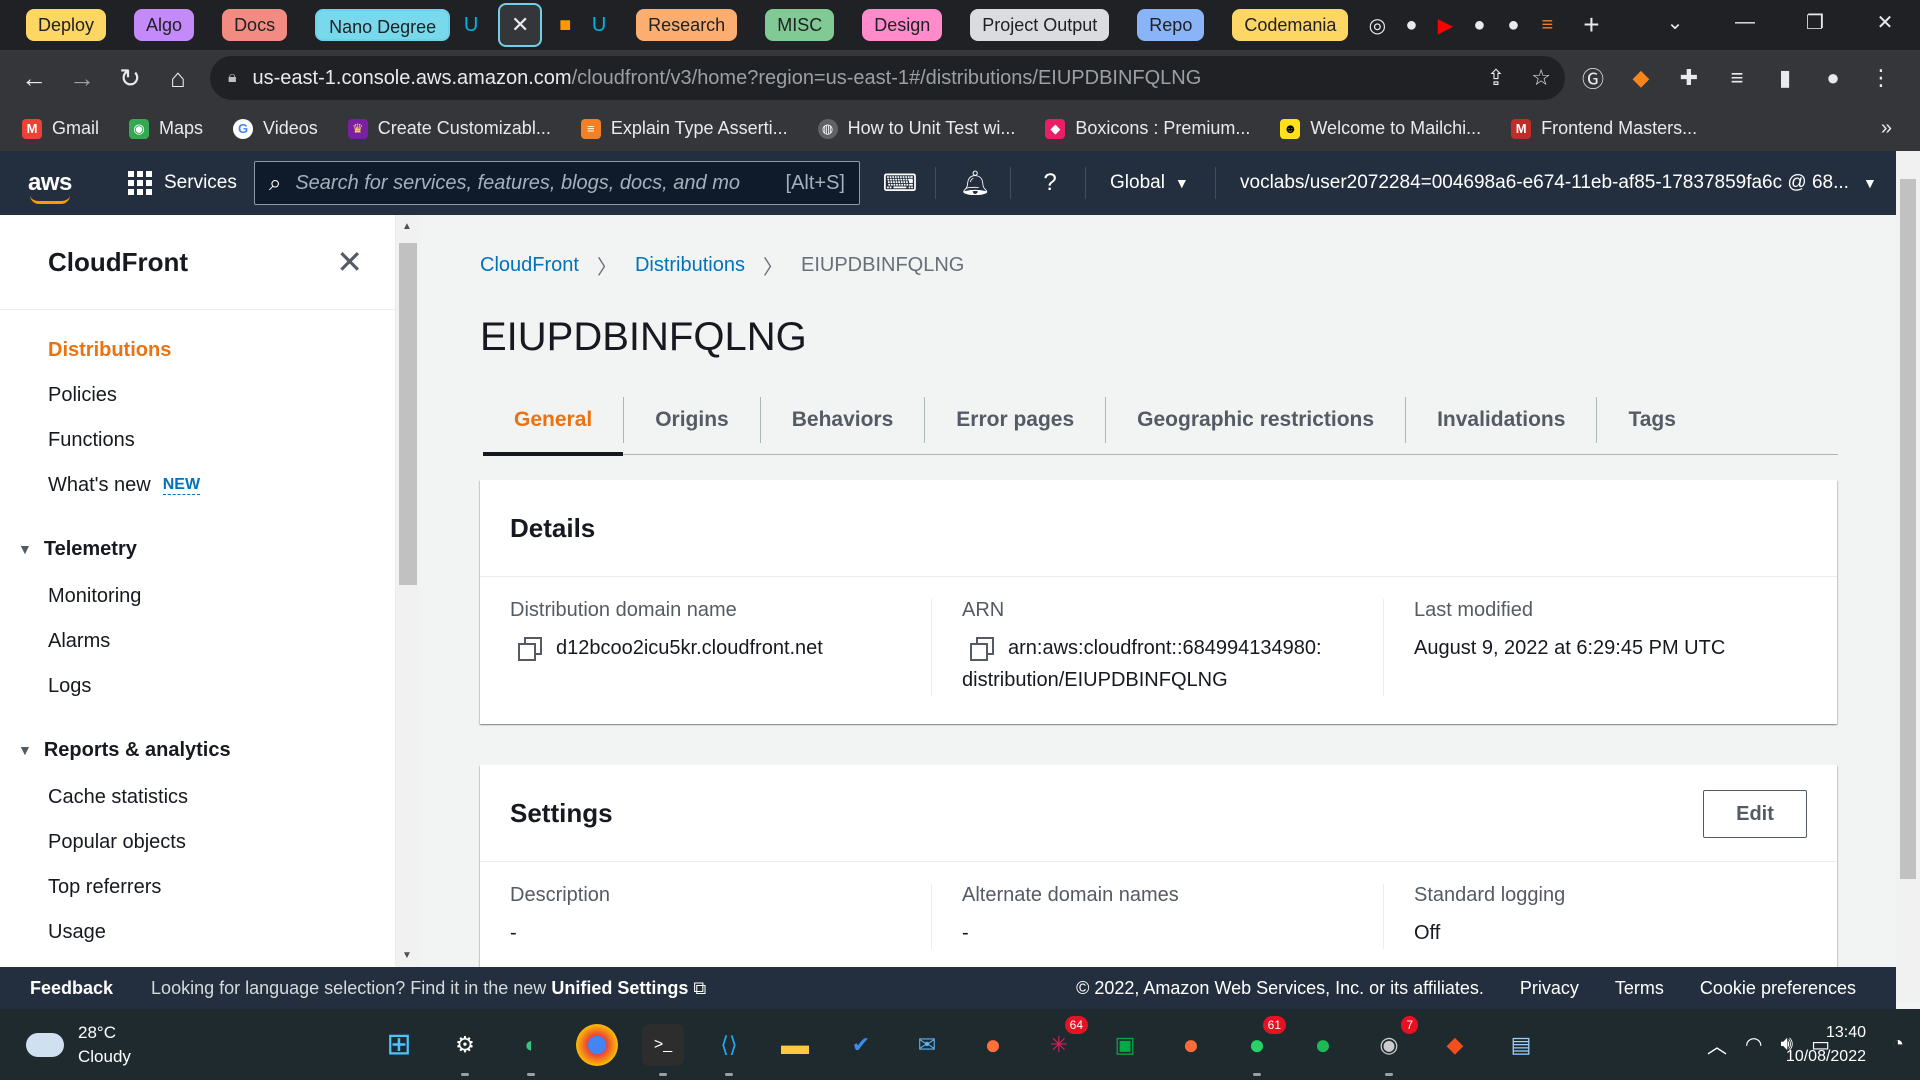 Image resolution: width=1920 pixels, height=1080 pixels. Describe the element at coordinates (178, 78) in the screenshot. I see `home-icon: ⌂` at that location.